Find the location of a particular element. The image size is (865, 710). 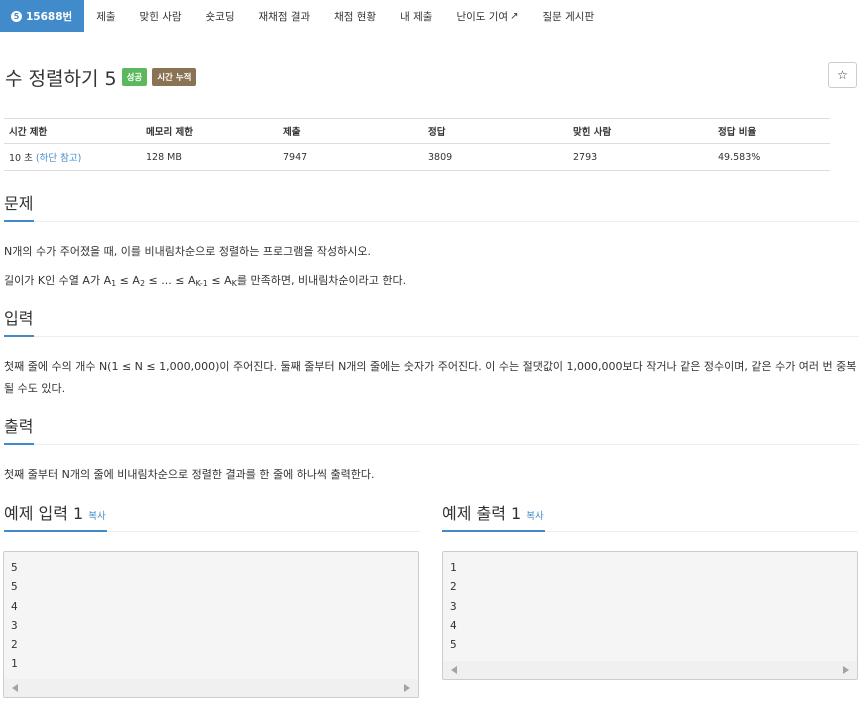

header-memory-limit: 메모리 제한 is located at coordinates (209, 131).